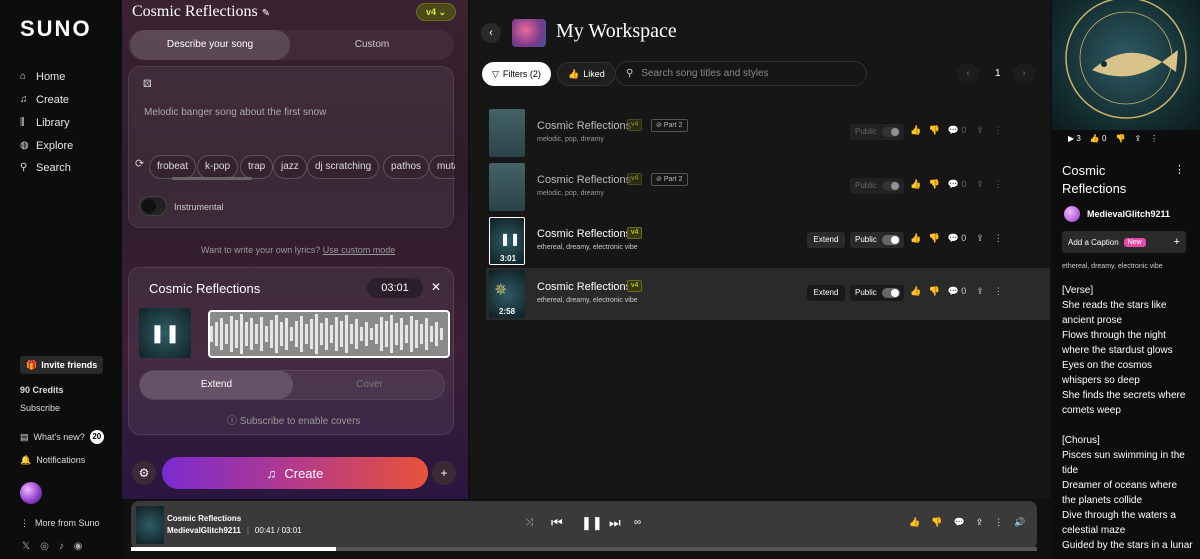 The width and height of the screenshot is (1200, 559). Describe the element at coordinates (516, 74) in the screenshot. I see `filters-button: ▽ Filters (2)` at that location.